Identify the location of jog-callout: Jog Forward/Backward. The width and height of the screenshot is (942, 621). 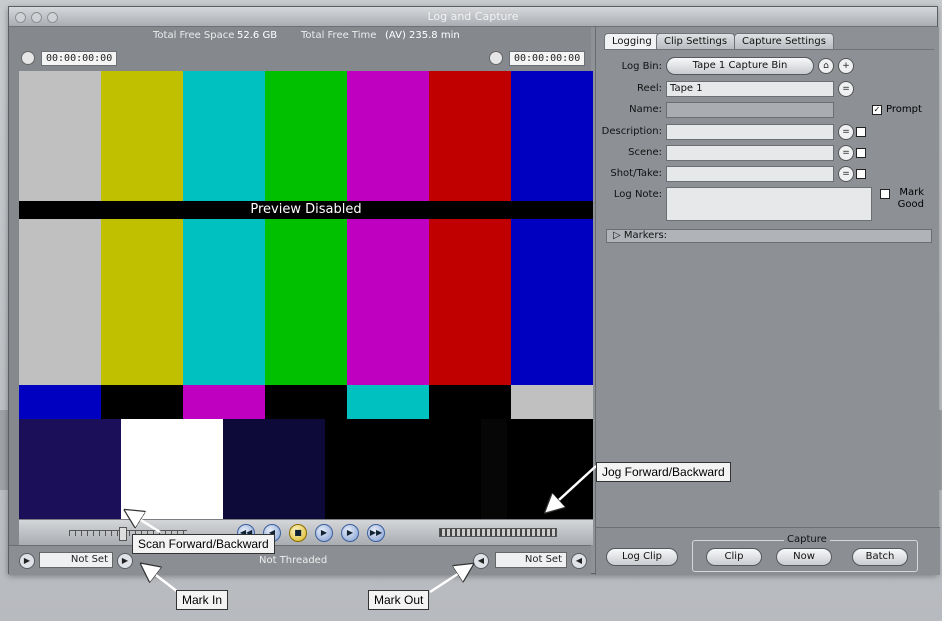
(663, 472).